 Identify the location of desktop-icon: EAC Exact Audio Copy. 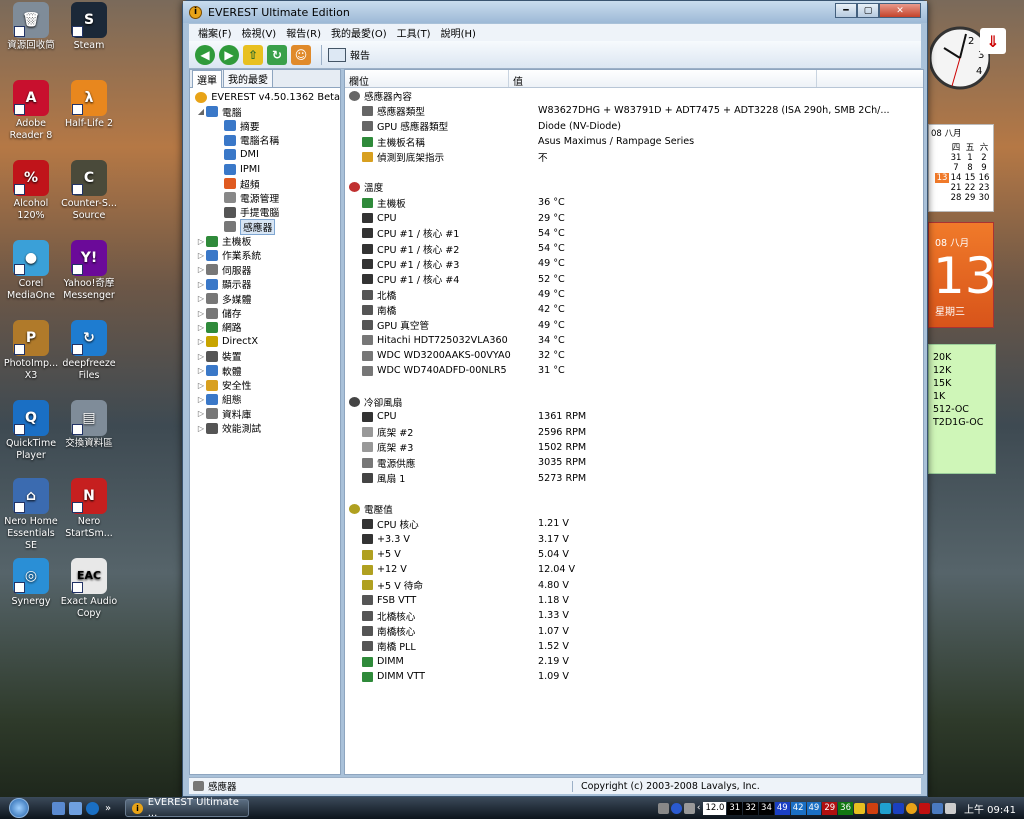
(89, 589).